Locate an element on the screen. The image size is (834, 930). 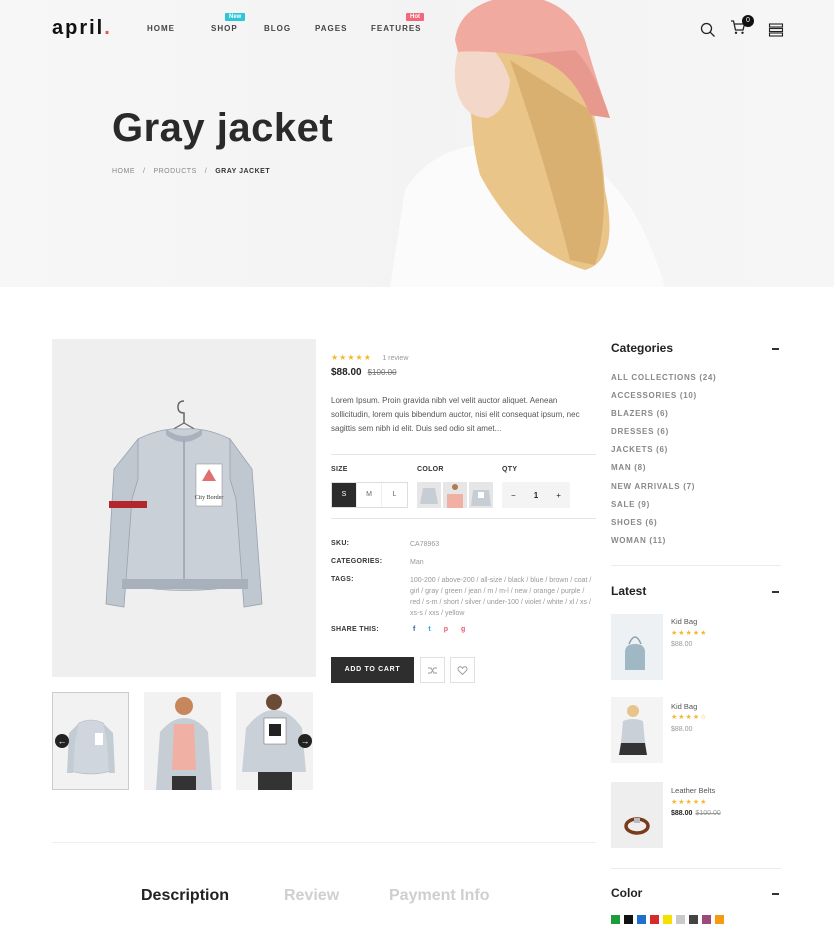
review-count-link: 1 review is located at coordinates (395, 358).